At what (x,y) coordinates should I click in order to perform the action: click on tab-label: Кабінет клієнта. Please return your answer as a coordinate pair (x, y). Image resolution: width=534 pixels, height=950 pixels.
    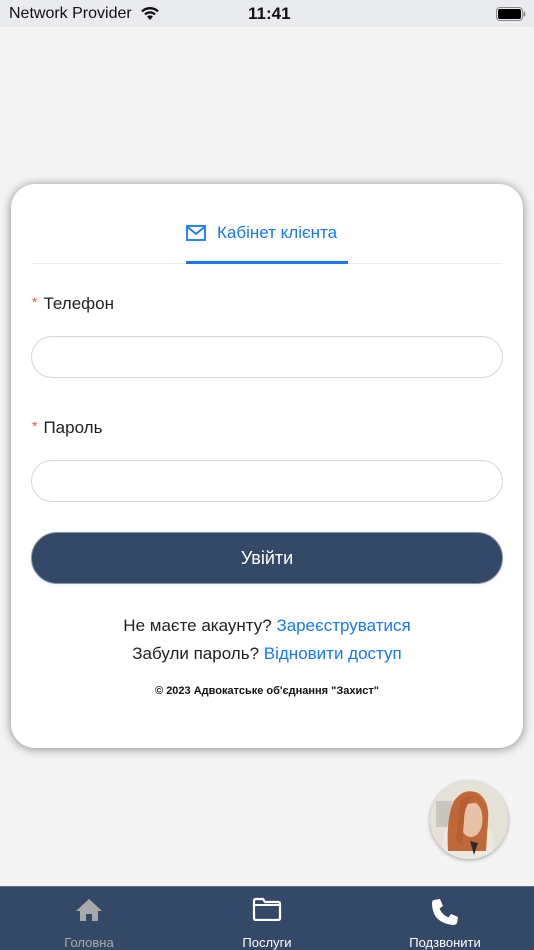
    Looking at the image, I should click on (277, 232).